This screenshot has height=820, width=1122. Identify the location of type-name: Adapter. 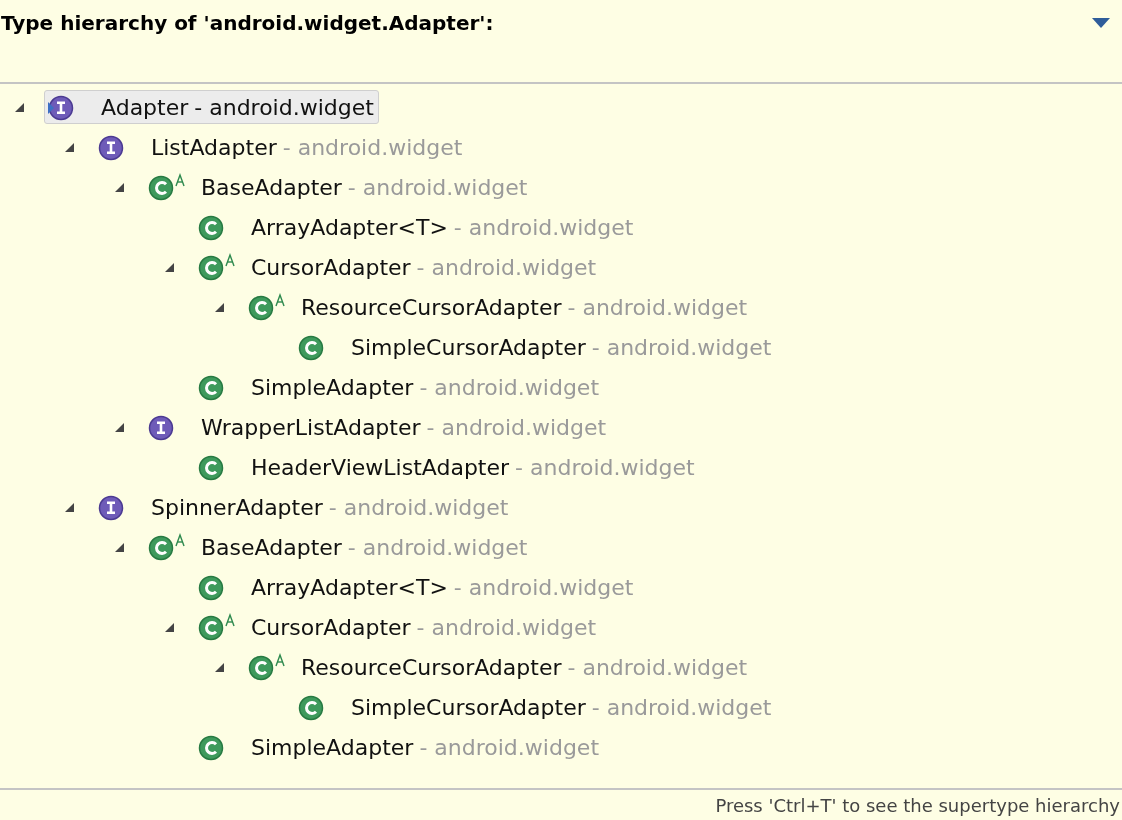
(145, 107).